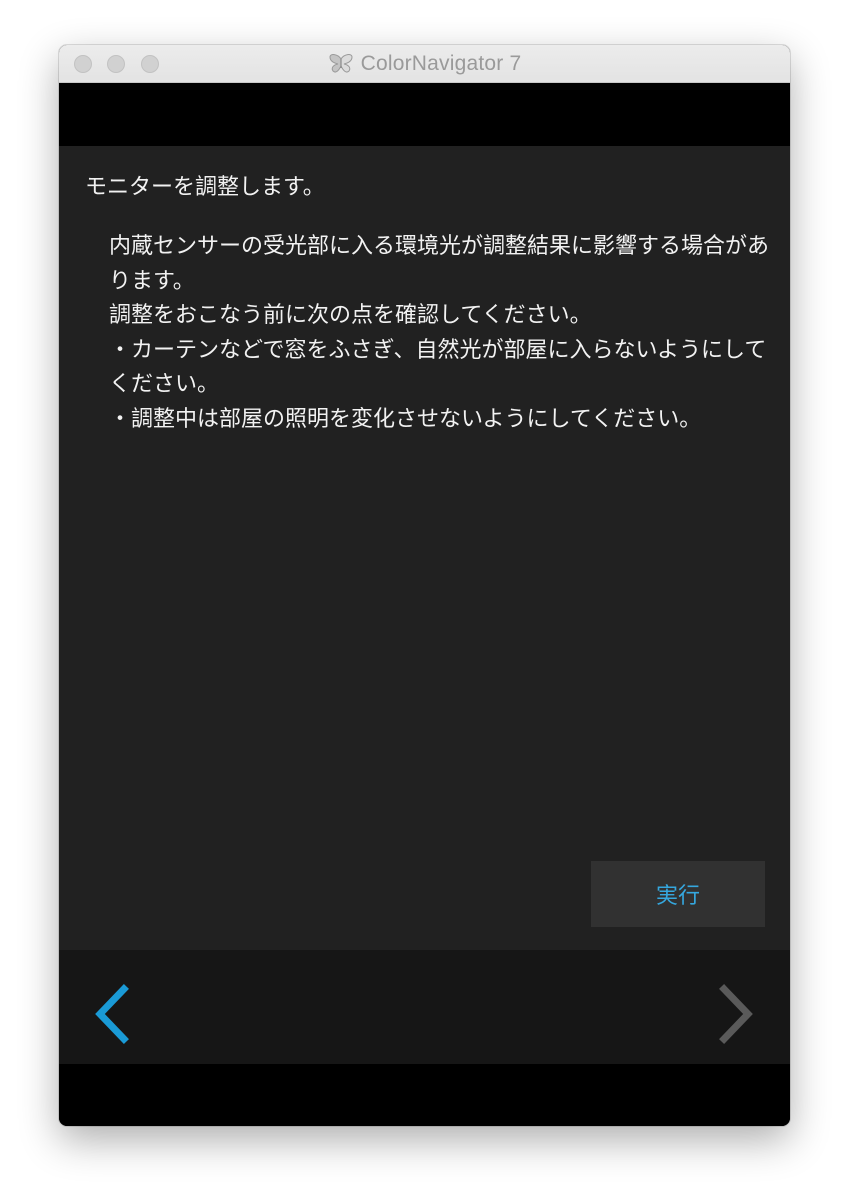  Describe the element at coordinates (439, 264) in the screenshot. I see `instruction-paragraph: 内蔵センサーの受光部に入る環境光が調整結果に影響する場合があります。` at that location.